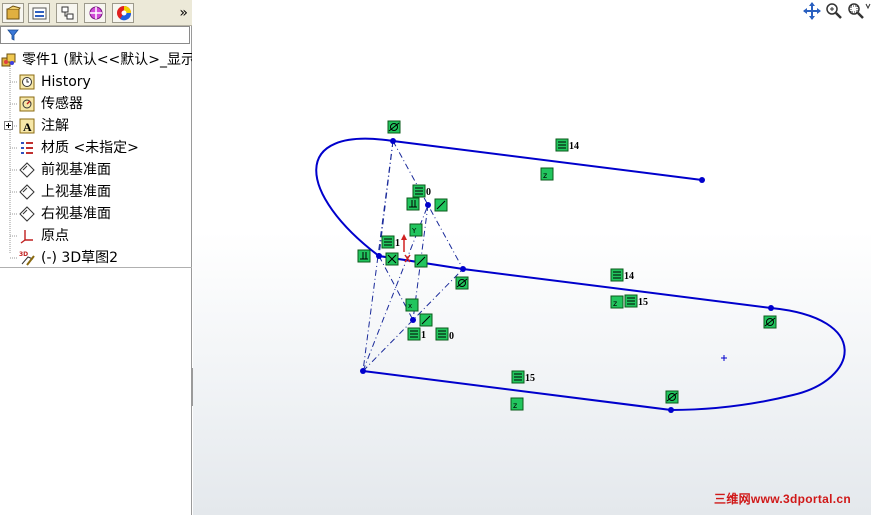 The height and width of the screenshot is (515, 871). What do you see at coordinates (27, 82) in the screenshot?
I see `history-icon` at bounding box center [27, 82].